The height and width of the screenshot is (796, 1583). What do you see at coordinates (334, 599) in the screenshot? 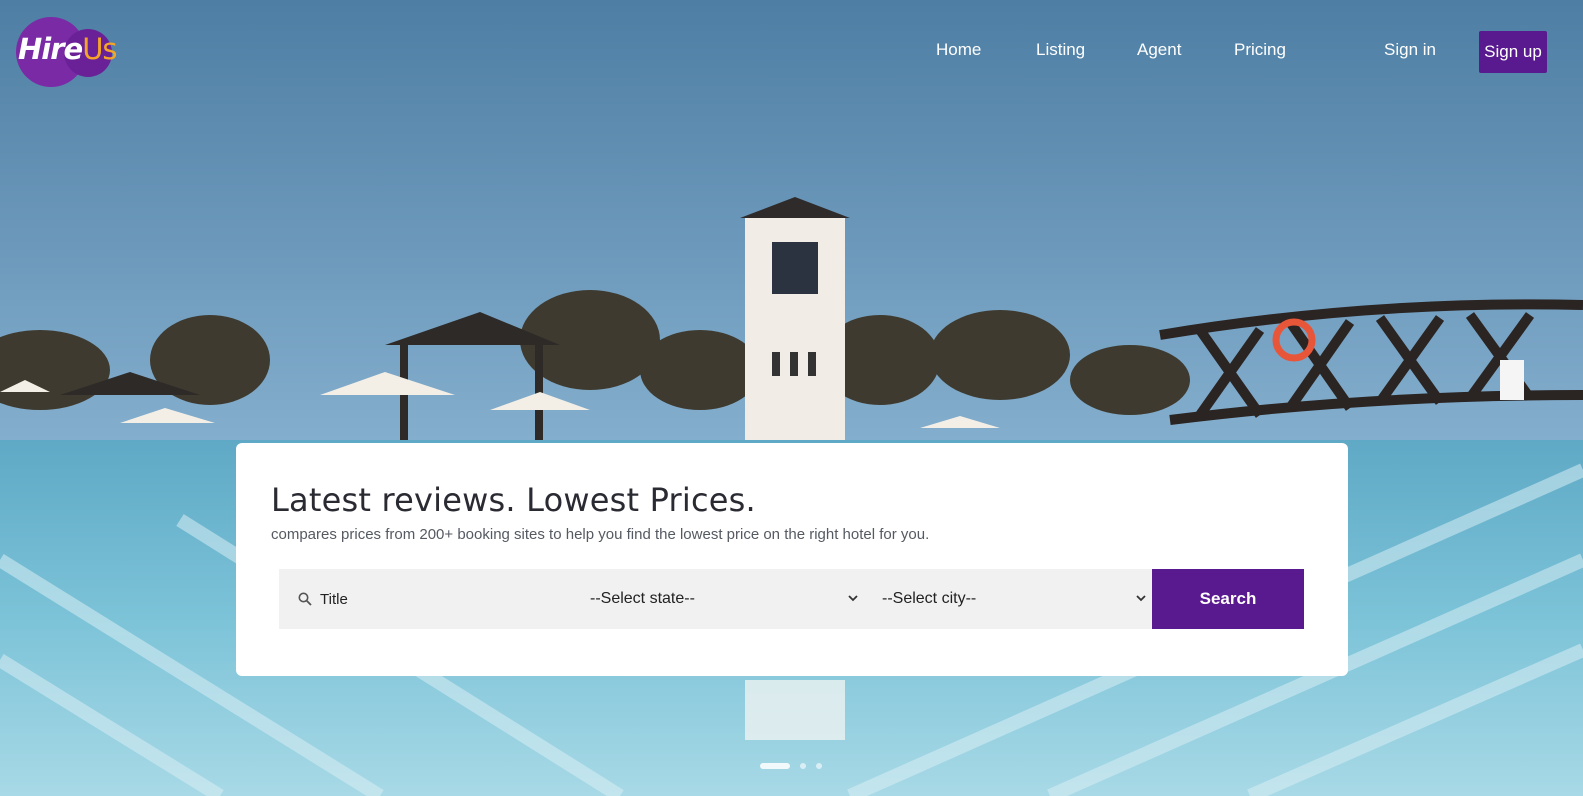
I see `title-input-placeholder: Title` at bounding box center [334, 599].